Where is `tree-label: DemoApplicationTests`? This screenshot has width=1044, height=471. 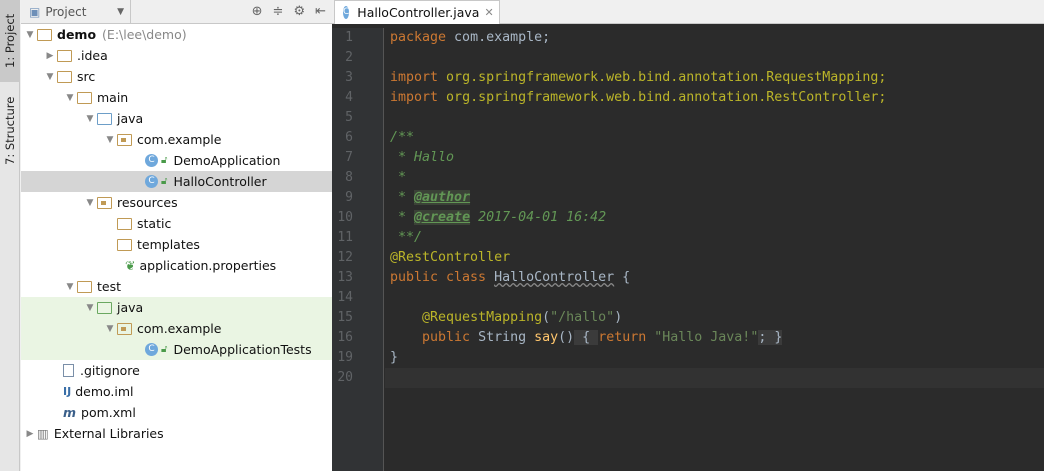
tree-label: DemoApplicationTests is located at coordinates (242, 349).